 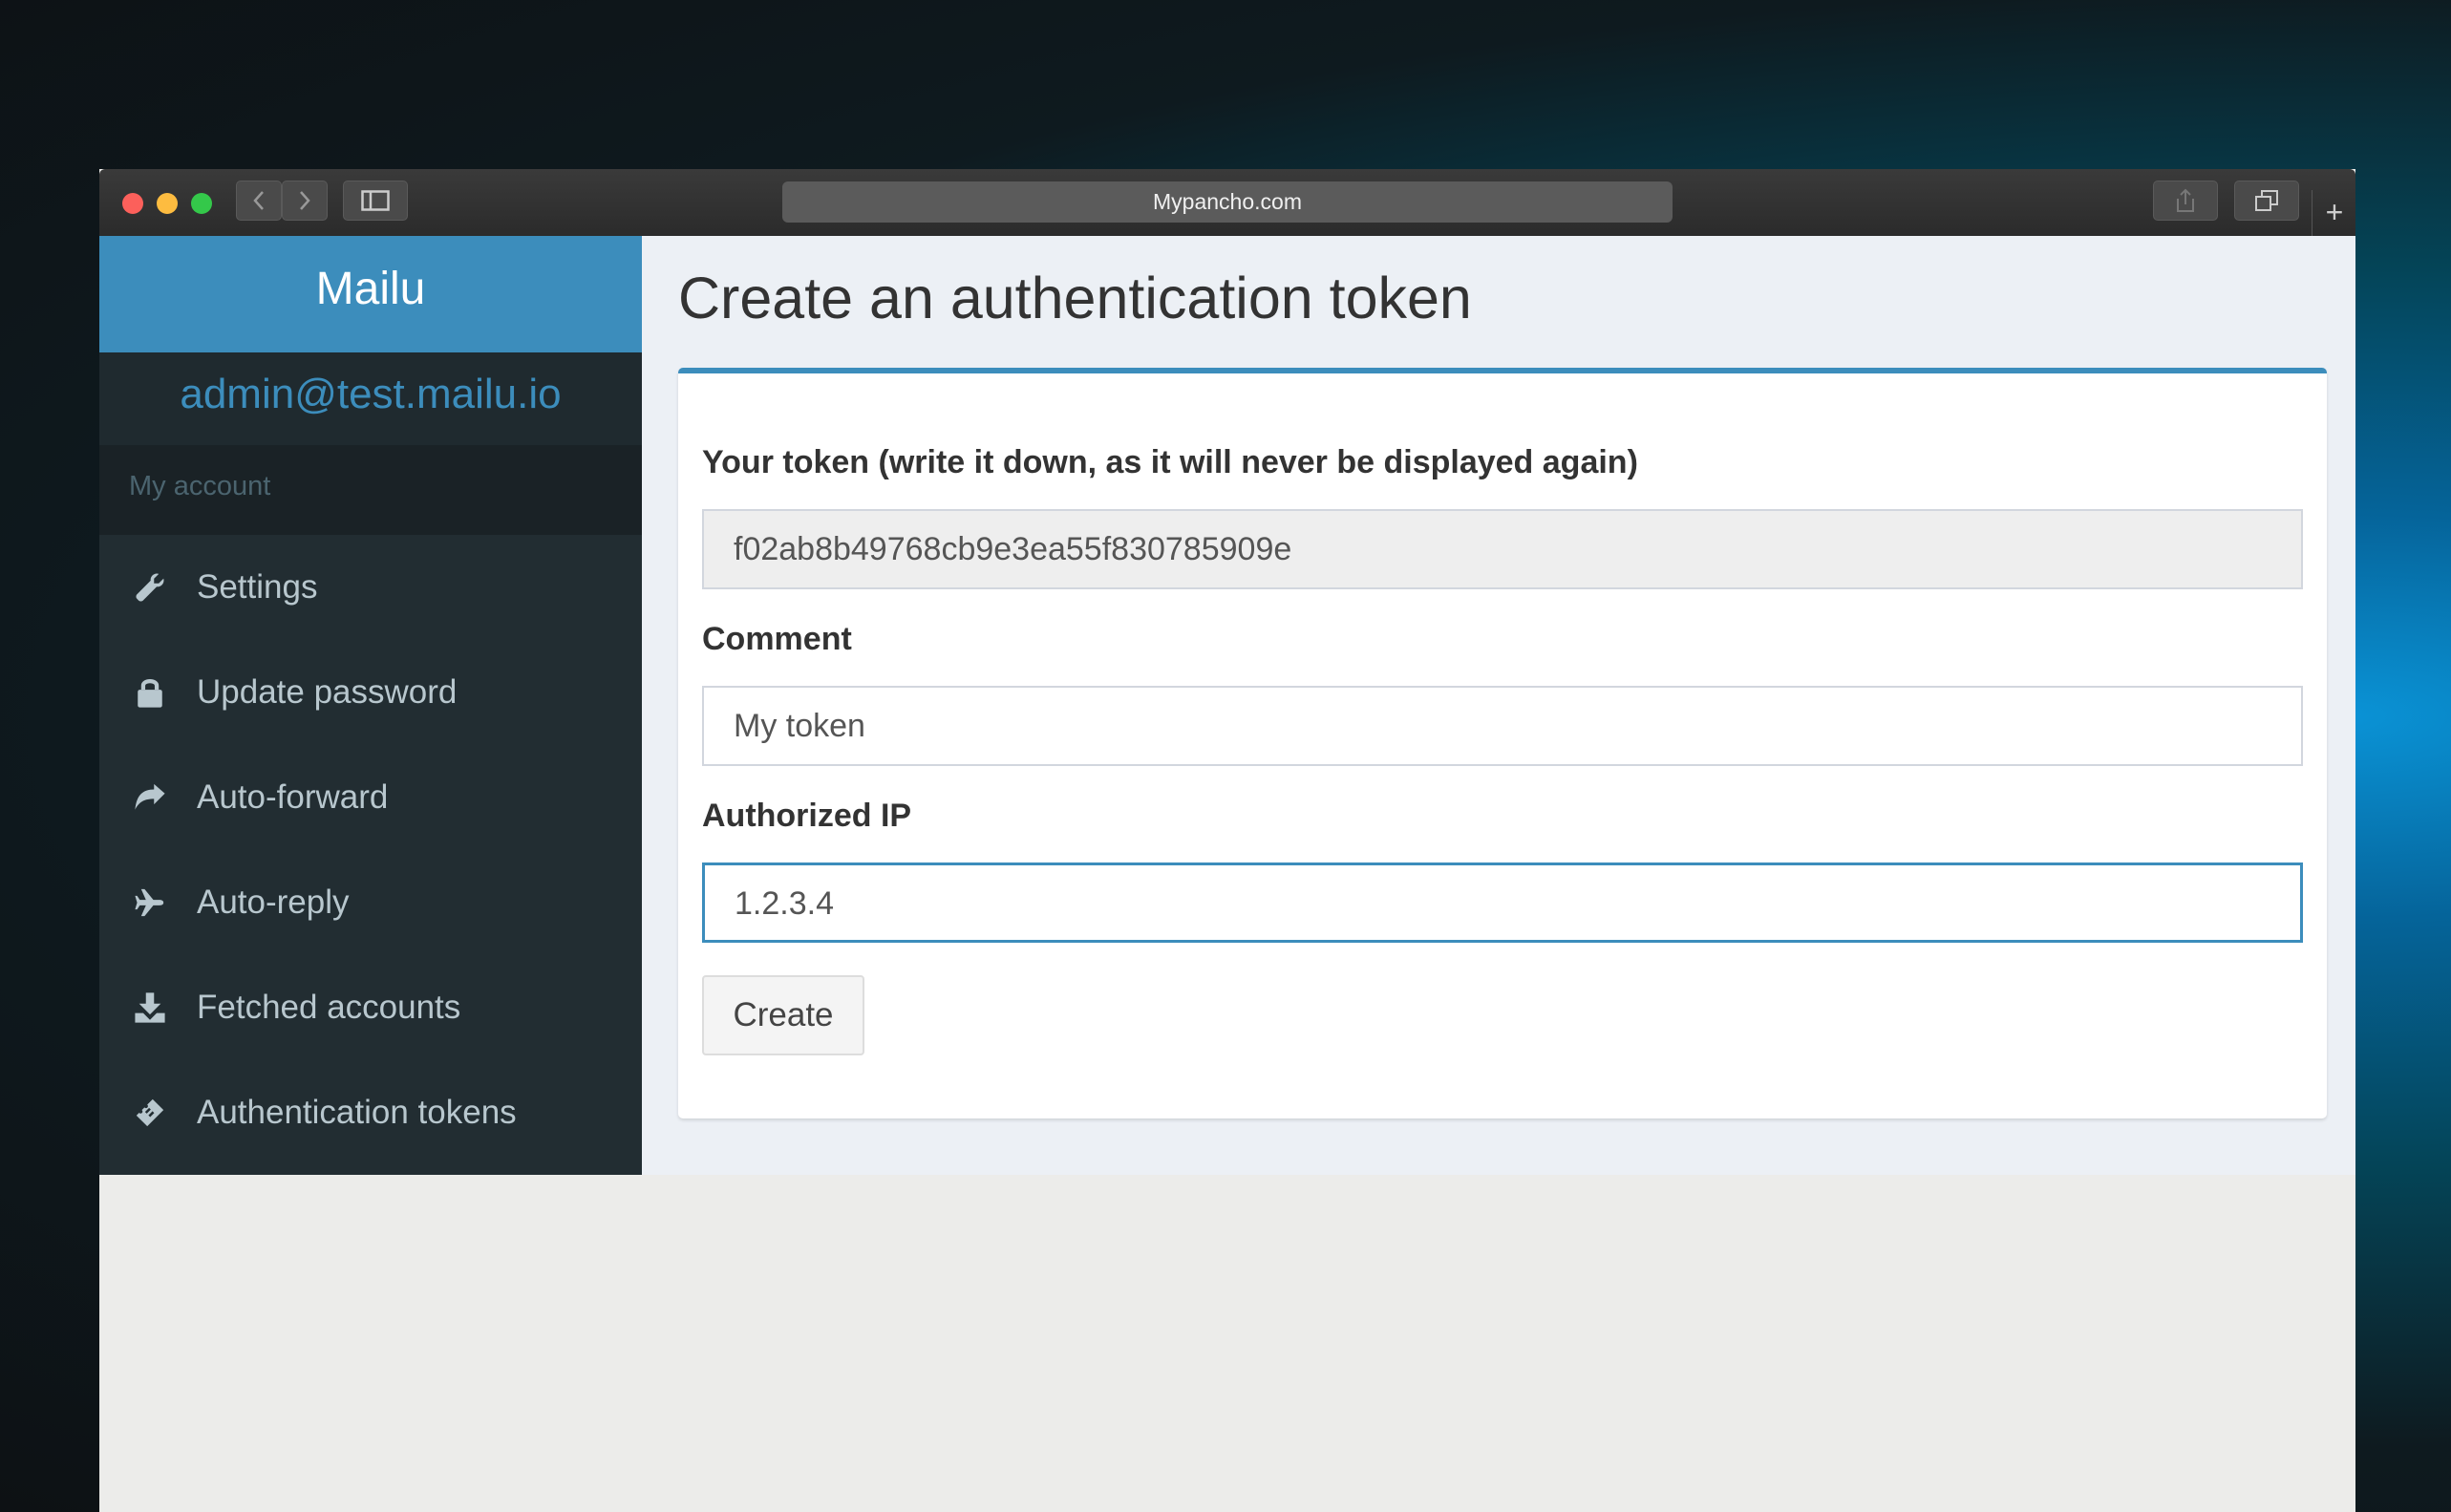 What do you see at coordinates (150, 587) in the screenshot?
I see `wrench-icon` at bounding box center [150, 587].